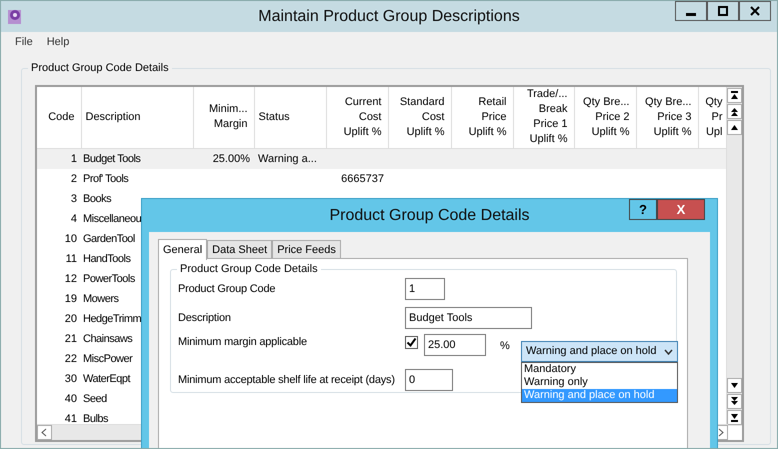 This screenshot has width=778, height=449. What do you see at coordinates (137, 117) in the screenshot?
I see `column-header: Description` at bounding box center [137, 117].